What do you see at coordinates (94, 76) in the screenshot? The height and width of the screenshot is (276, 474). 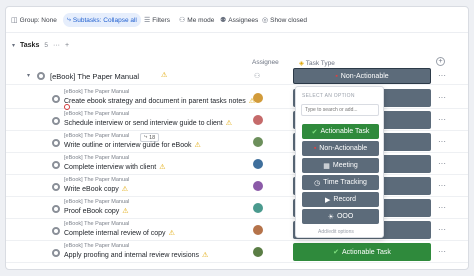 I see `task-name: [eBook] The Paper Manual` at bounding box center [94, 76].